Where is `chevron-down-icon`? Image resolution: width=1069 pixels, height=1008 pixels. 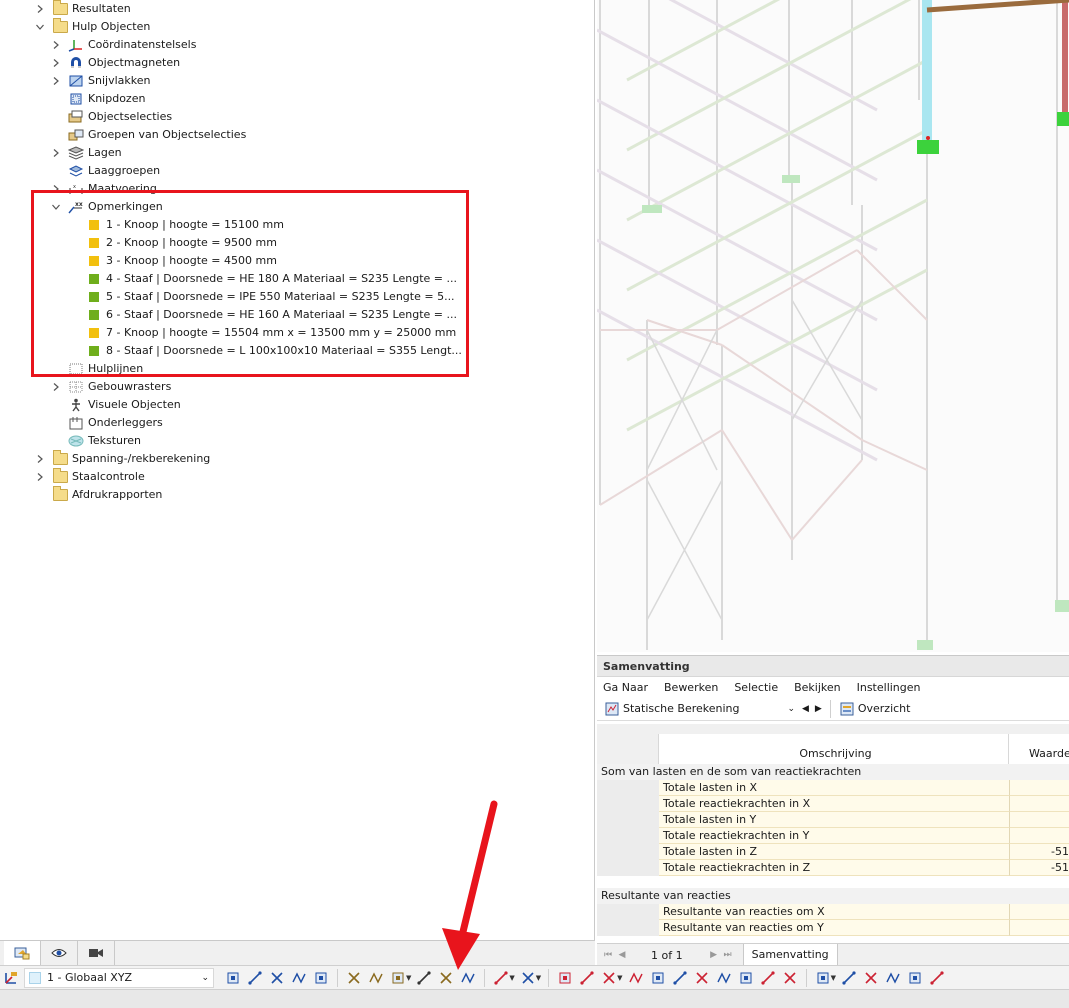 chevron-down-icon is located at coordinates (40, 27).